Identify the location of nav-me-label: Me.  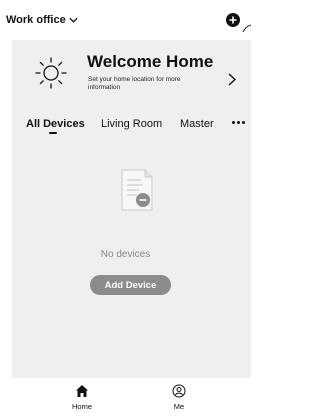
(179, 406).